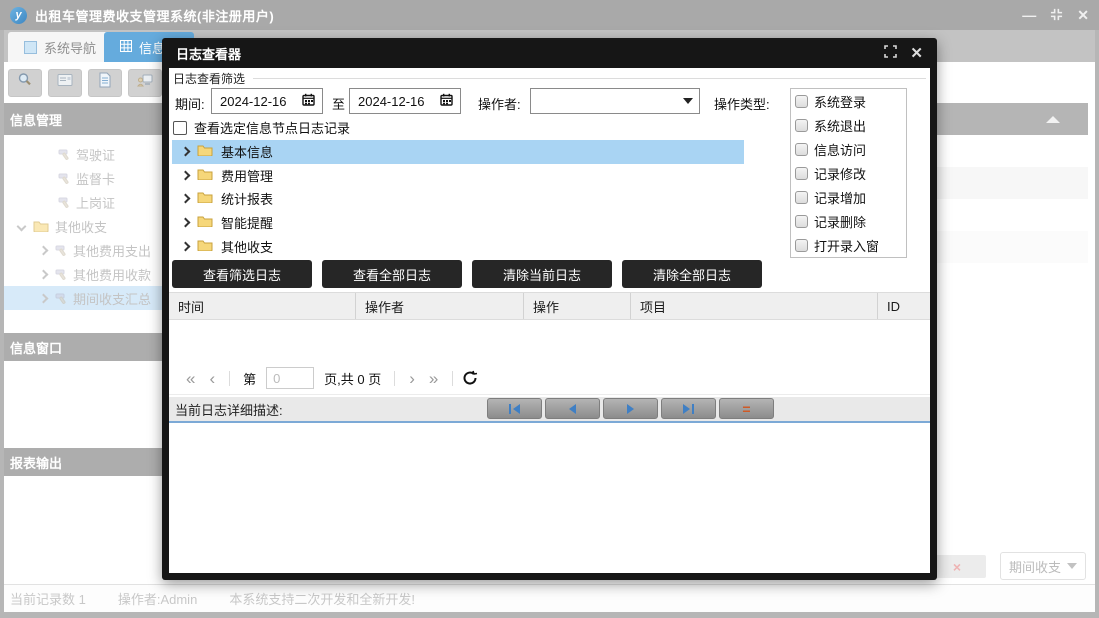 Image resolution: width=1099 pixels, height=618 pixels. I want to click on sidebar-item-label: 上岗证, so click(96, 203).